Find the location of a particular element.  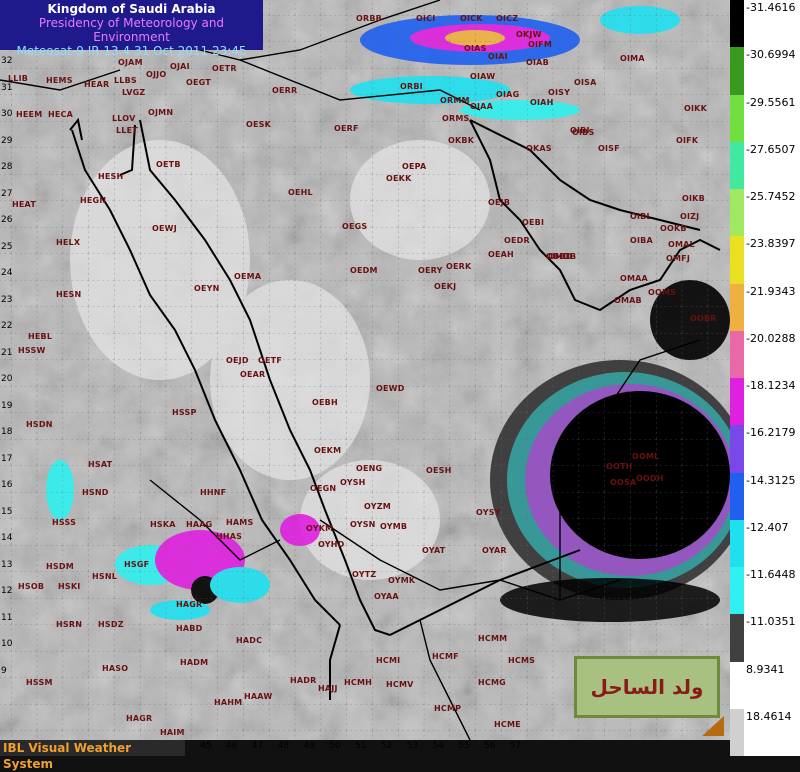

longitude-tick: 48 is located at coordinates (283, 746).